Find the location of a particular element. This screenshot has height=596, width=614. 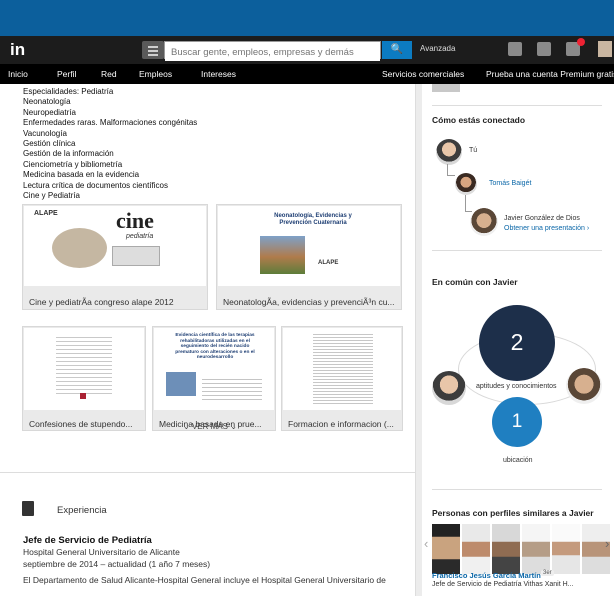

city-photo is located at coordinates (282, 255).